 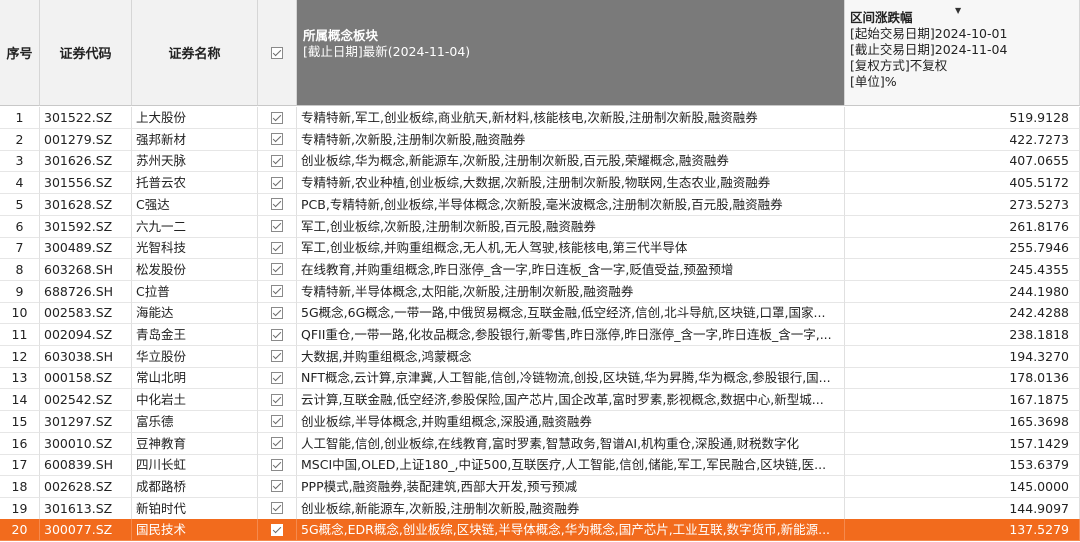 I want to click on header-select-all, so click(x=277, y=53).